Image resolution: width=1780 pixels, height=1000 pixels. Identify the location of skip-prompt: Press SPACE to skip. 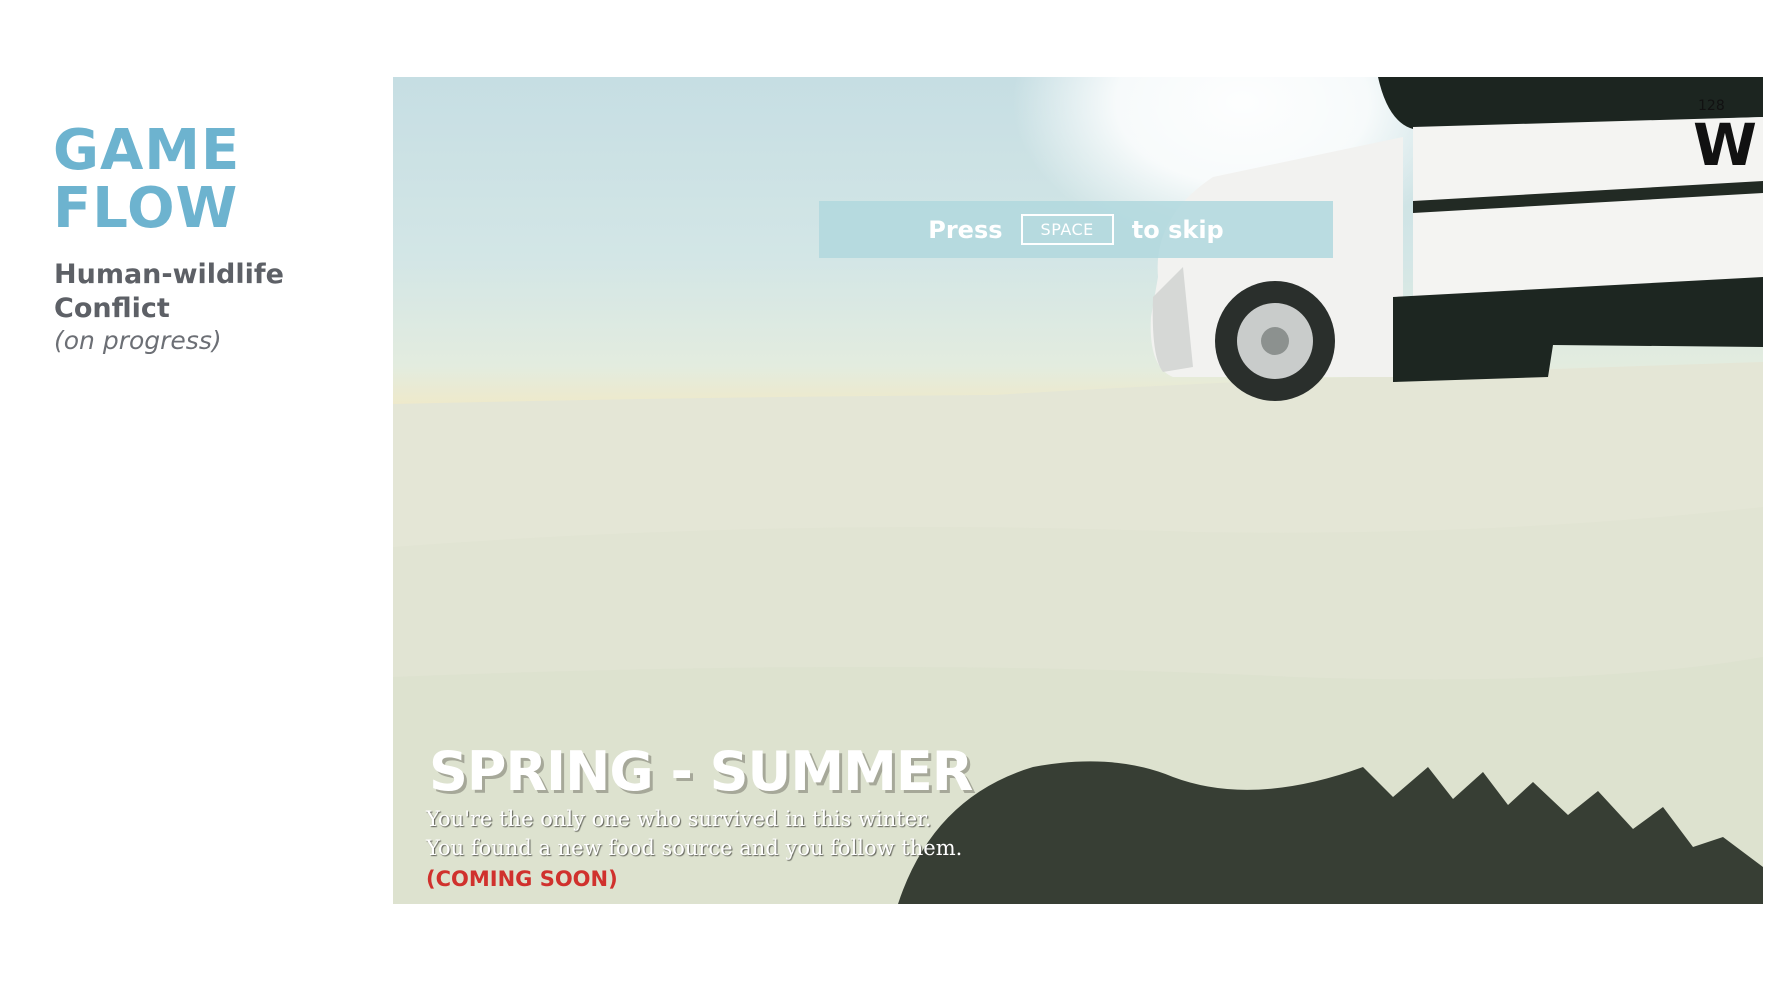
(1076, 229).